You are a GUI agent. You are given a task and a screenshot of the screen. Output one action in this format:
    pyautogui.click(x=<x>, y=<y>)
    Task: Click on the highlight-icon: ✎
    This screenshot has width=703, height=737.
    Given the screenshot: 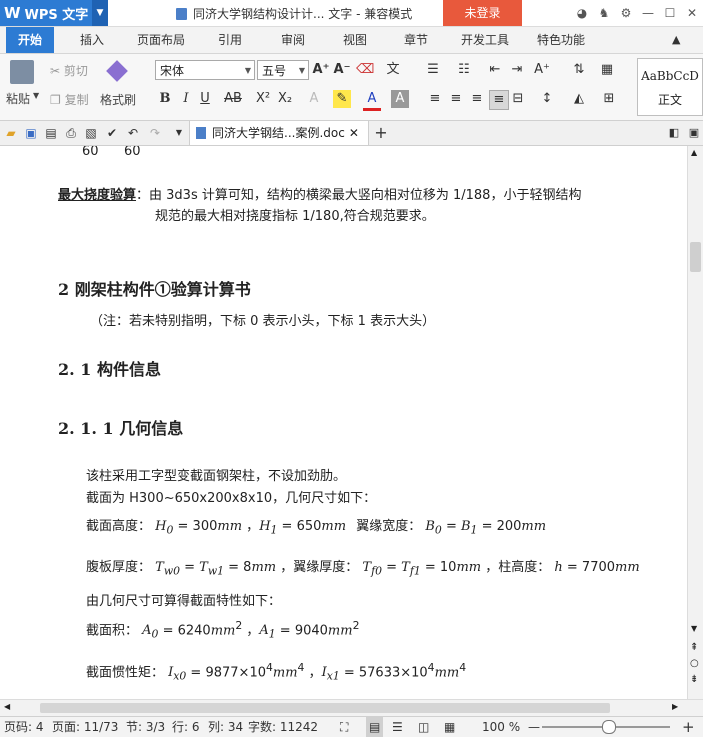 What is the action you would take?
    pyautogui.click(x=342, y=99)
    